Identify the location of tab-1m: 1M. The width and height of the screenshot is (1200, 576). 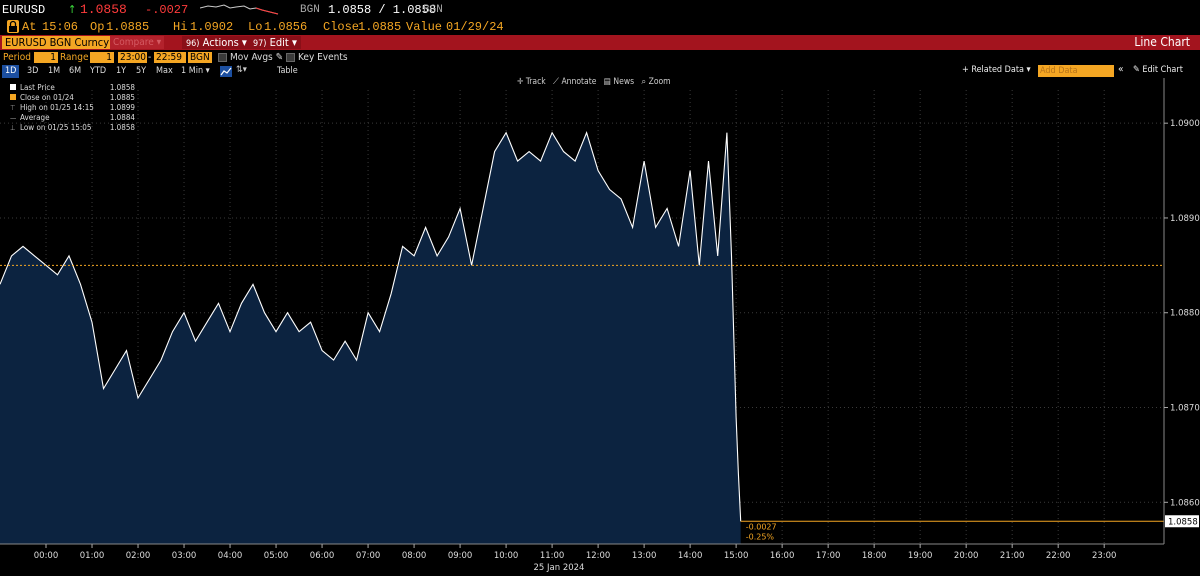
(54, 71).